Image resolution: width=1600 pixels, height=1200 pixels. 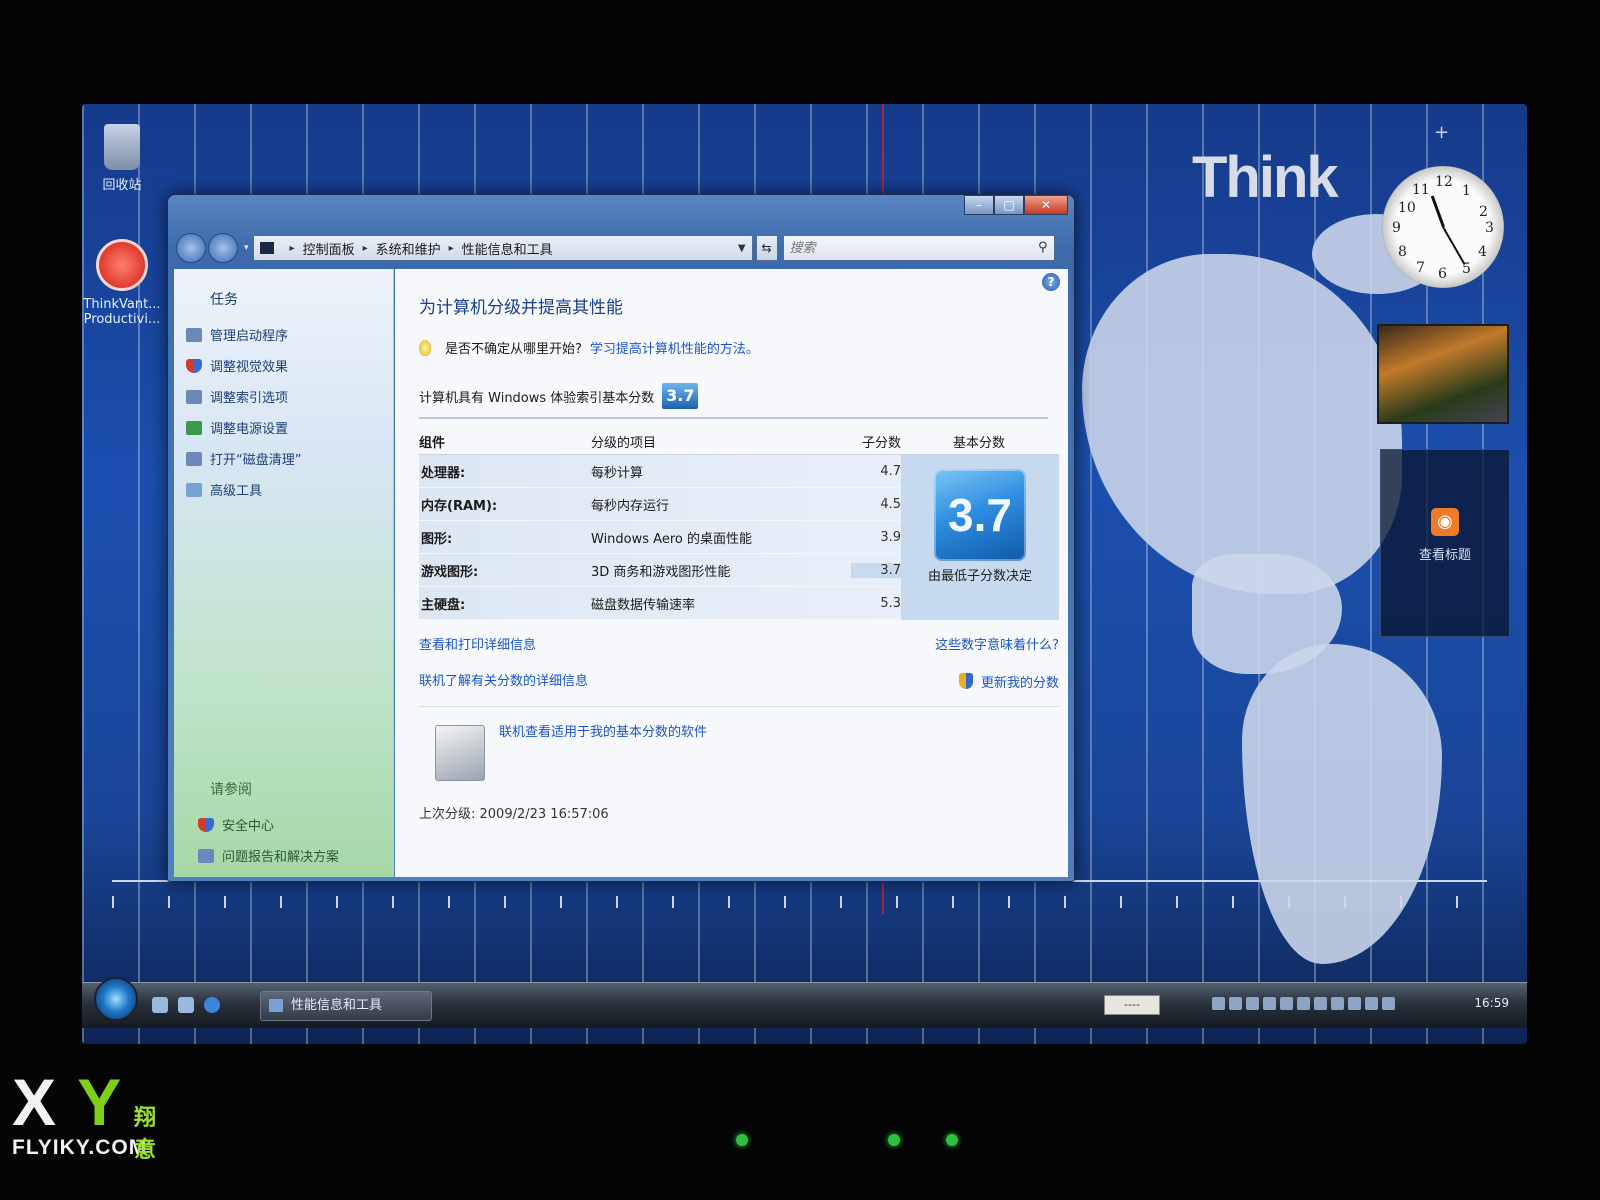 I want to click on slideshow-gadget, so click(x=1443, y=374).